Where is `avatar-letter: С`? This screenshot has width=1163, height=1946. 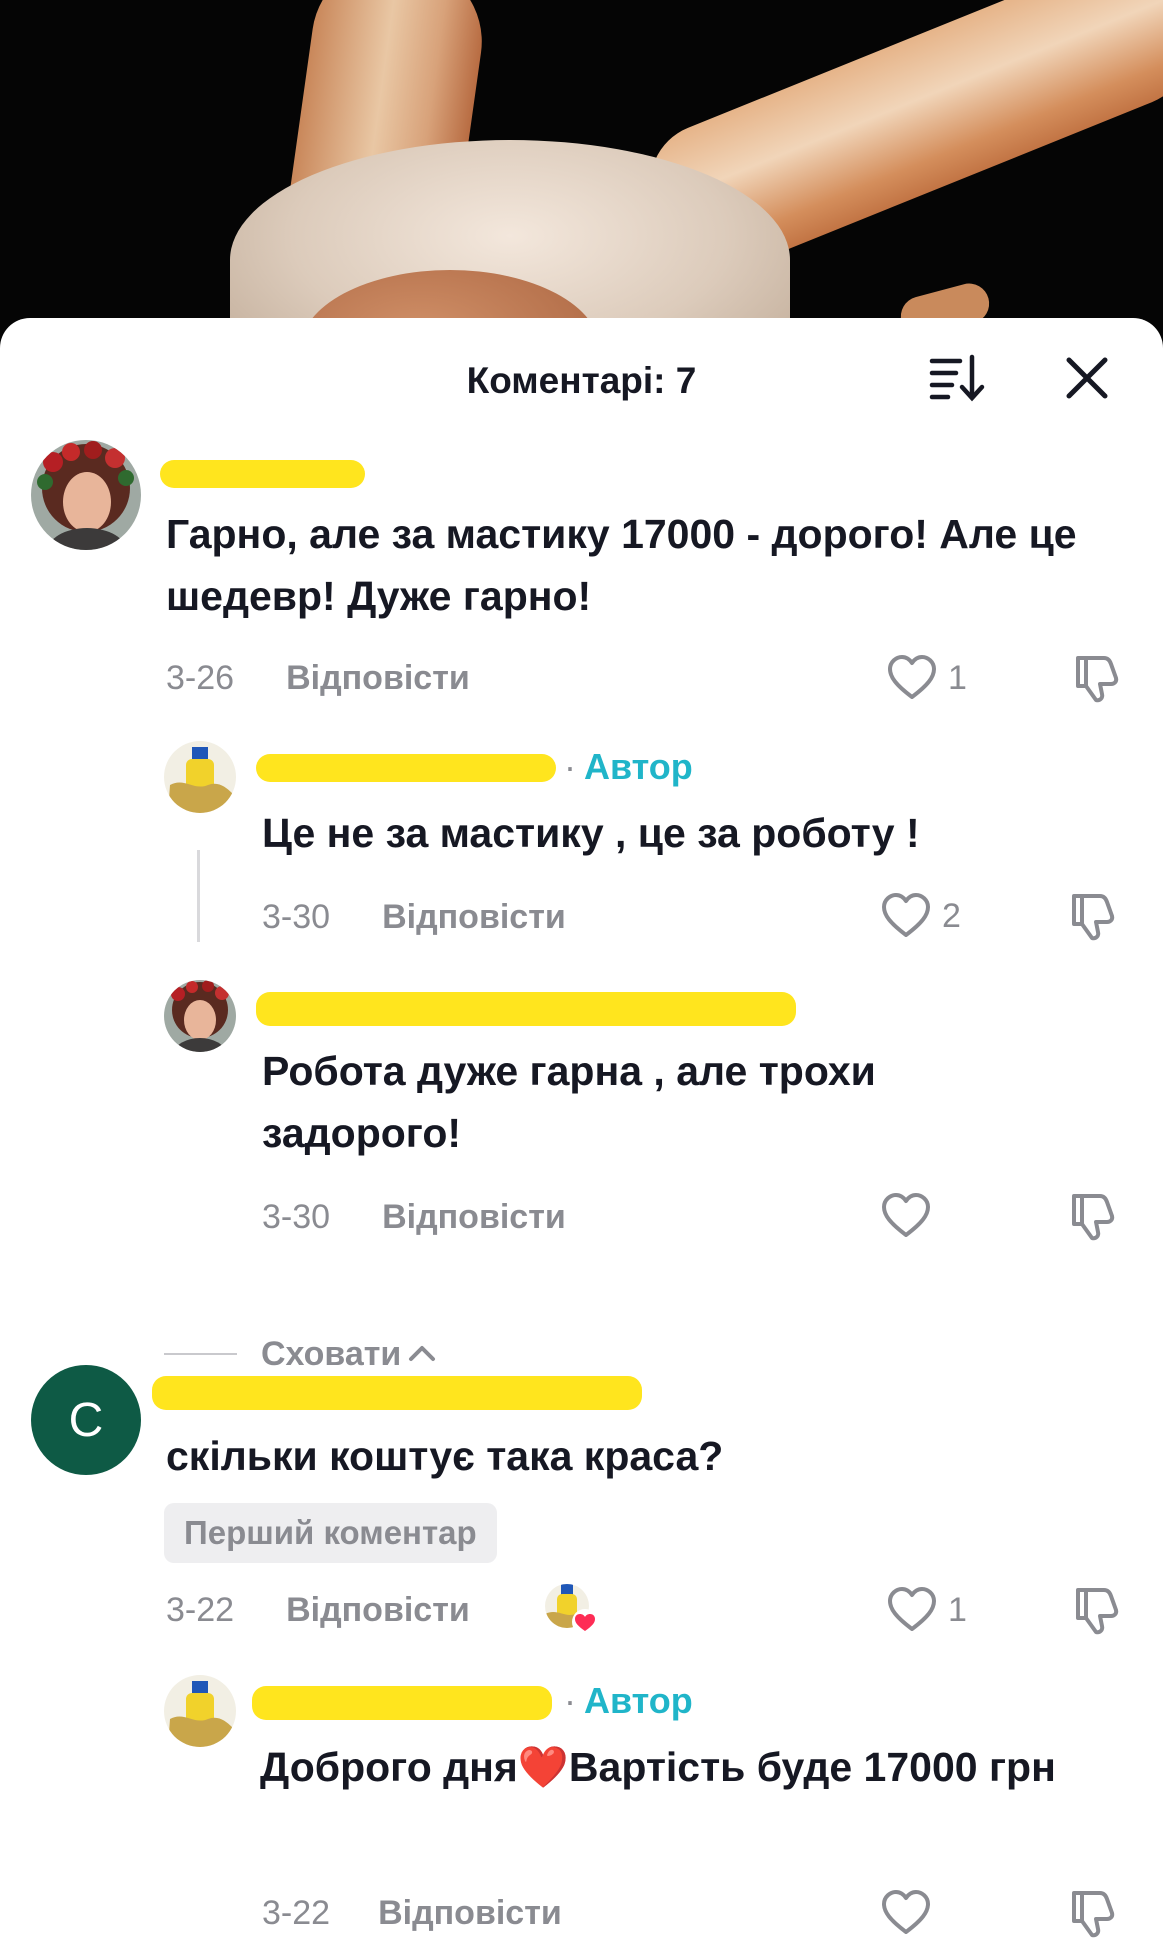
avatar-letter: С is located at coordinates (86, 1420).